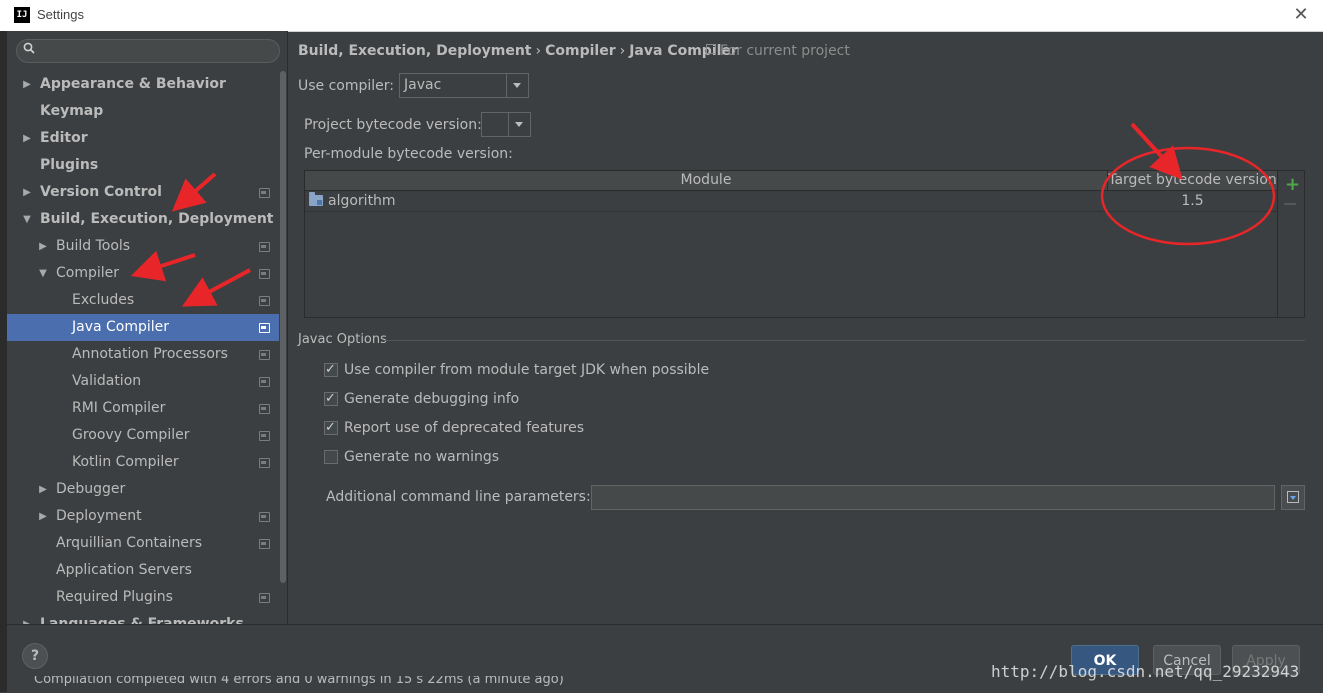 Image resolution: width=1323 pixels, height=693 pixels. Describe the element at coordinates (464, 85) in the screenshot. I see `use-compiler-select: Javac` at that location.